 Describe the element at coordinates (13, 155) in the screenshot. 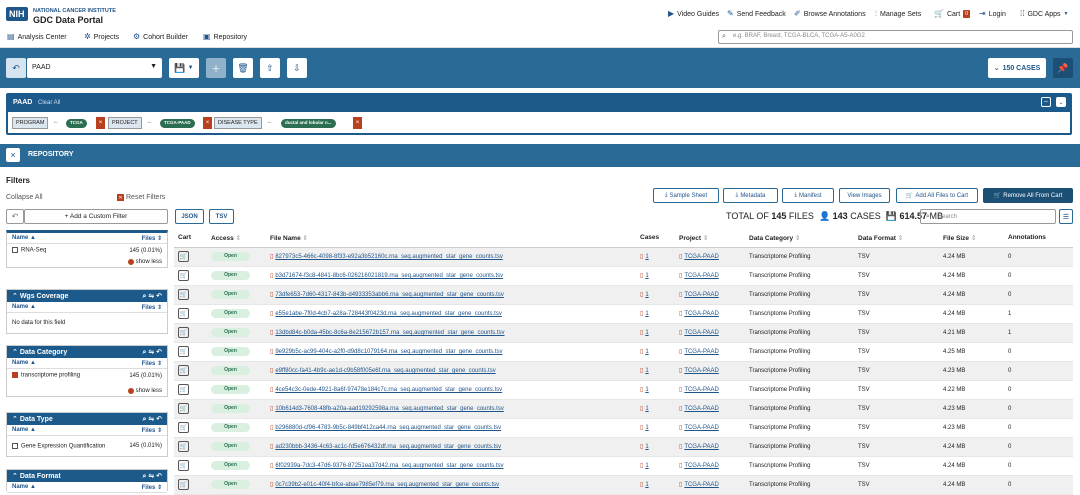

I see `close-icon: ×` at that location.